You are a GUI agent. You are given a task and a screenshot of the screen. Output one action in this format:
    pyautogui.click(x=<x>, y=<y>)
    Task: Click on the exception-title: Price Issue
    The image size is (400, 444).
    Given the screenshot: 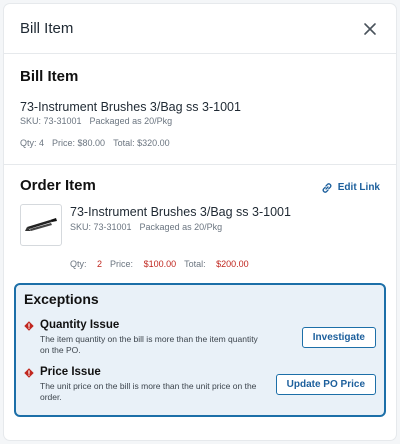 What is the action you would take?
    pyautogui.click(x=70, y=372)
    